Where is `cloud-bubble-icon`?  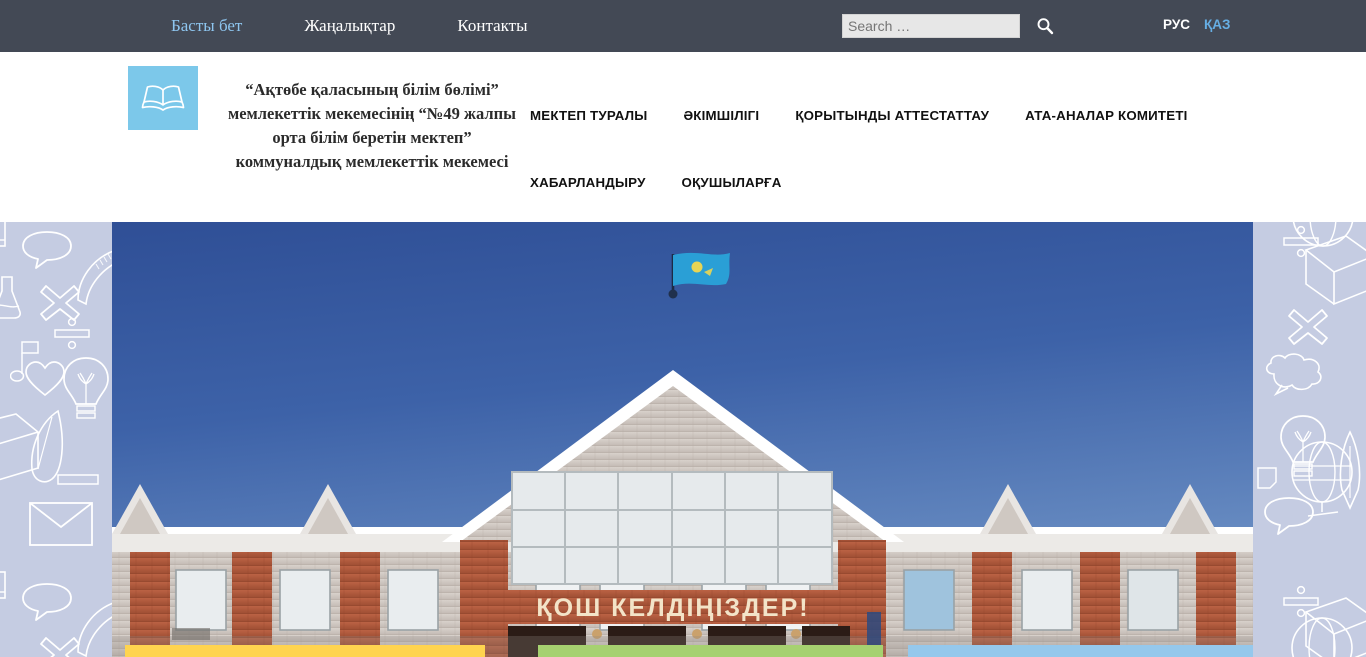
cloud-bubble-icon is located at coordinates (1293, 374).